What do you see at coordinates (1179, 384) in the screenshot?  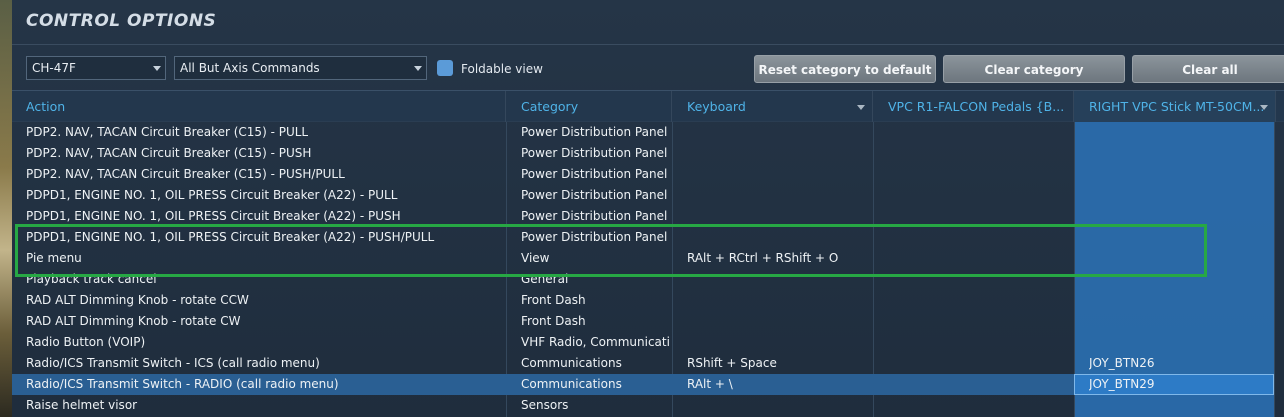 I see `stick-binding-cell: JOY_BTN29` at bounding box center [1179, 384].